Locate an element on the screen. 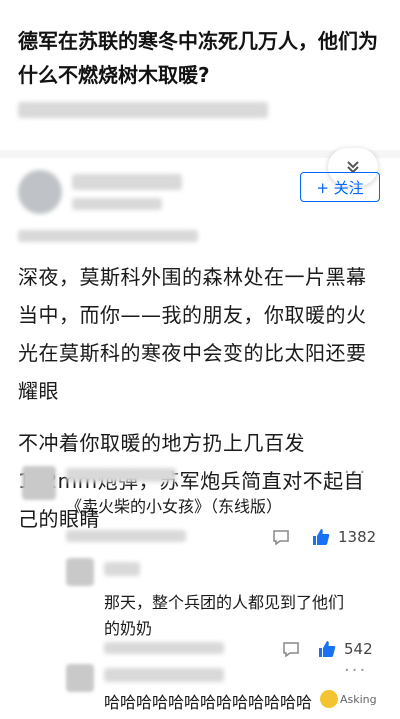 The width and height of the screenshot is (400, 719). answer-meta-blurred is located at coordinates (108, 236).